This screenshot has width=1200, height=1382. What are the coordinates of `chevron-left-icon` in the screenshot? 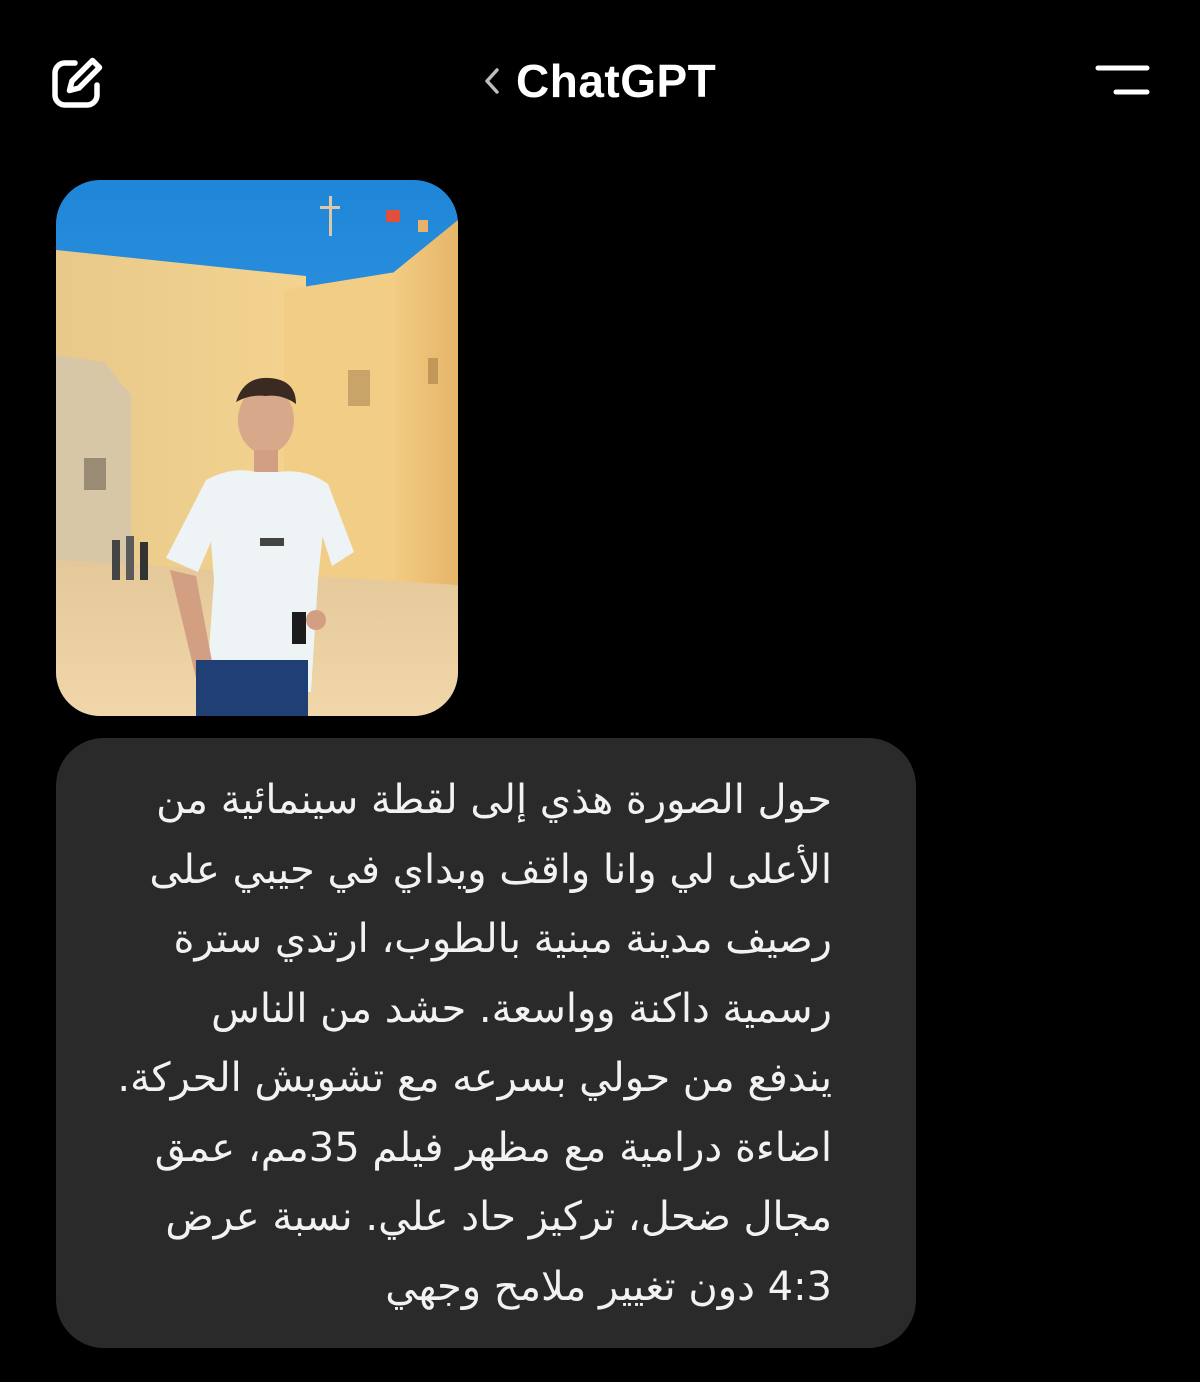 It's located at (492, 81).